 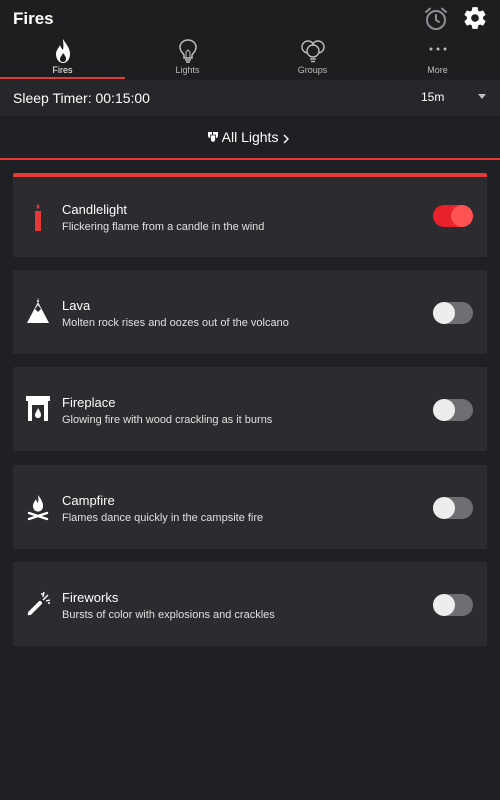 I want to click on bulbs-icon, so click(x=212, y=137).